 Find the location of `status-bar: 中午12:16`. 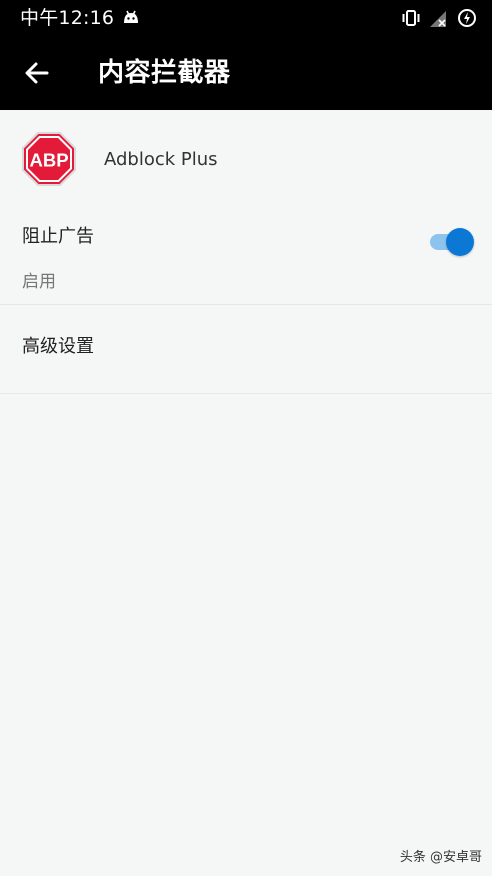

status-bar: 中午12:16 is located at coordinates (246, 18).